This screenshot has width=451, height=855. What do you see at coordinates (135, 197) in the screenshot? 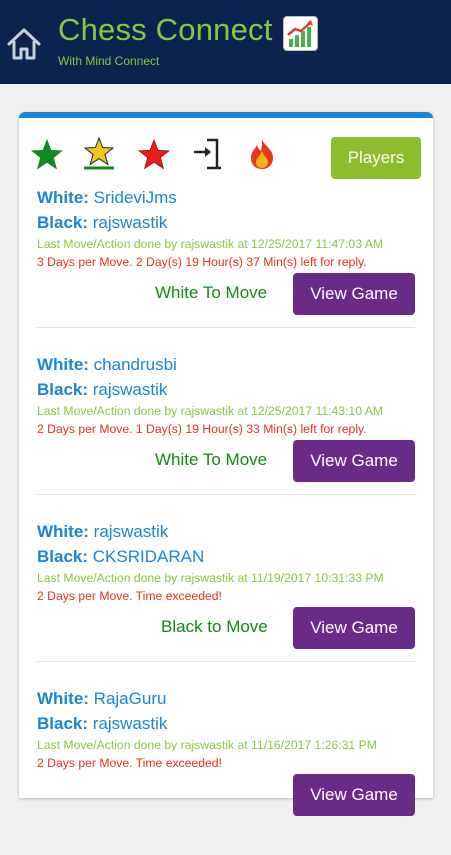
I see `white-player-name: SrideviJms` at bounding box center [135, 197].